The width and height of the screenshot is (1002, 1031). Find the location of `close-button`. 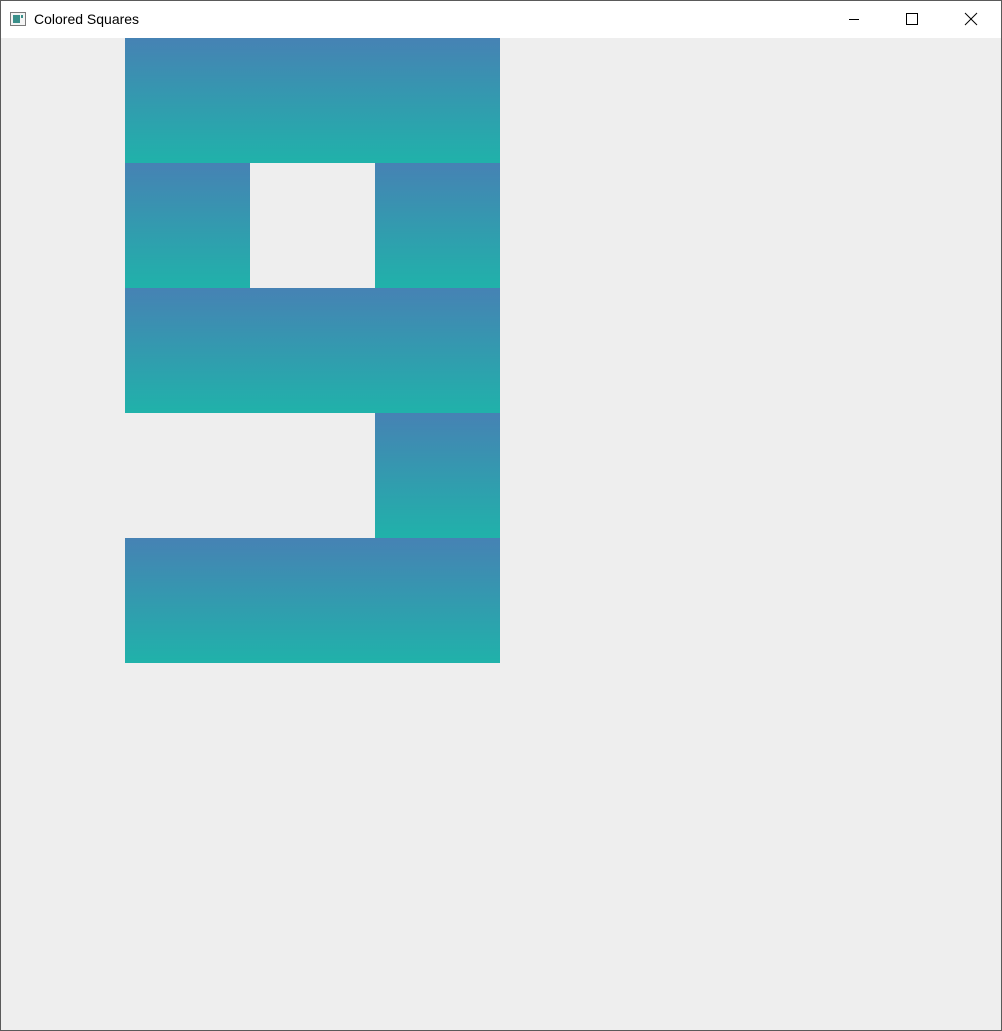

close-button is located at coordinates (971, 19).